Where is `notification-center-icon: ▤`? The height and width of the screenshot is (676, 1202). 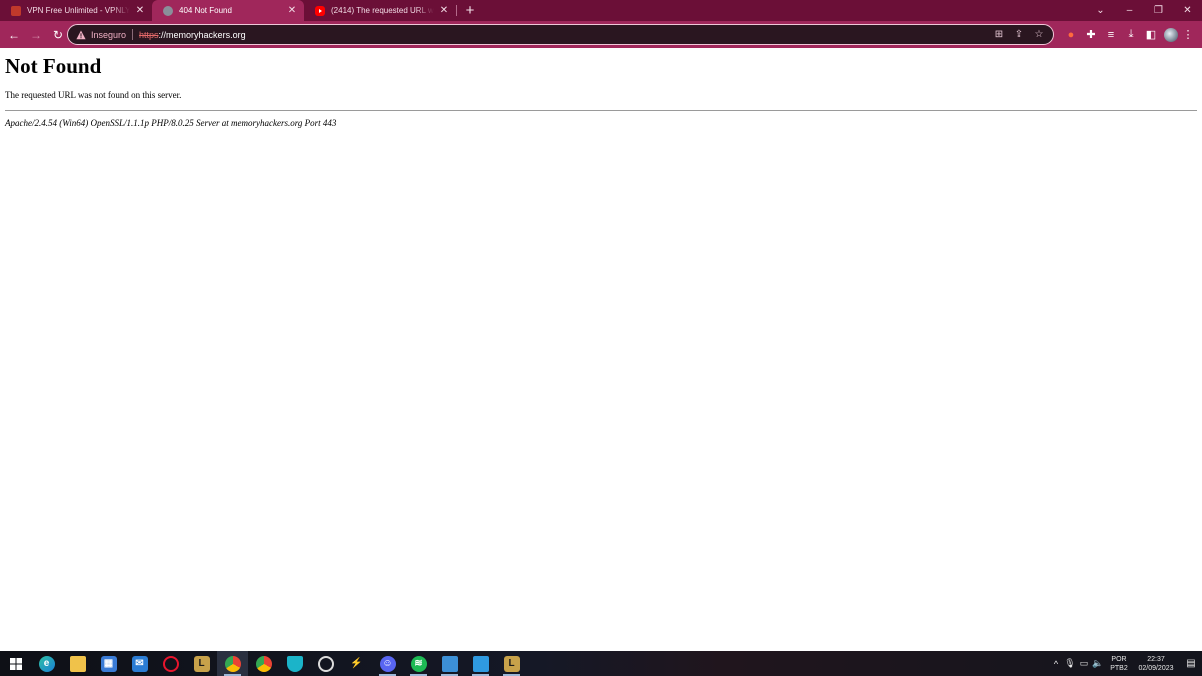
notification-center-icon: ▤ is located at coordinates (1191, 663).